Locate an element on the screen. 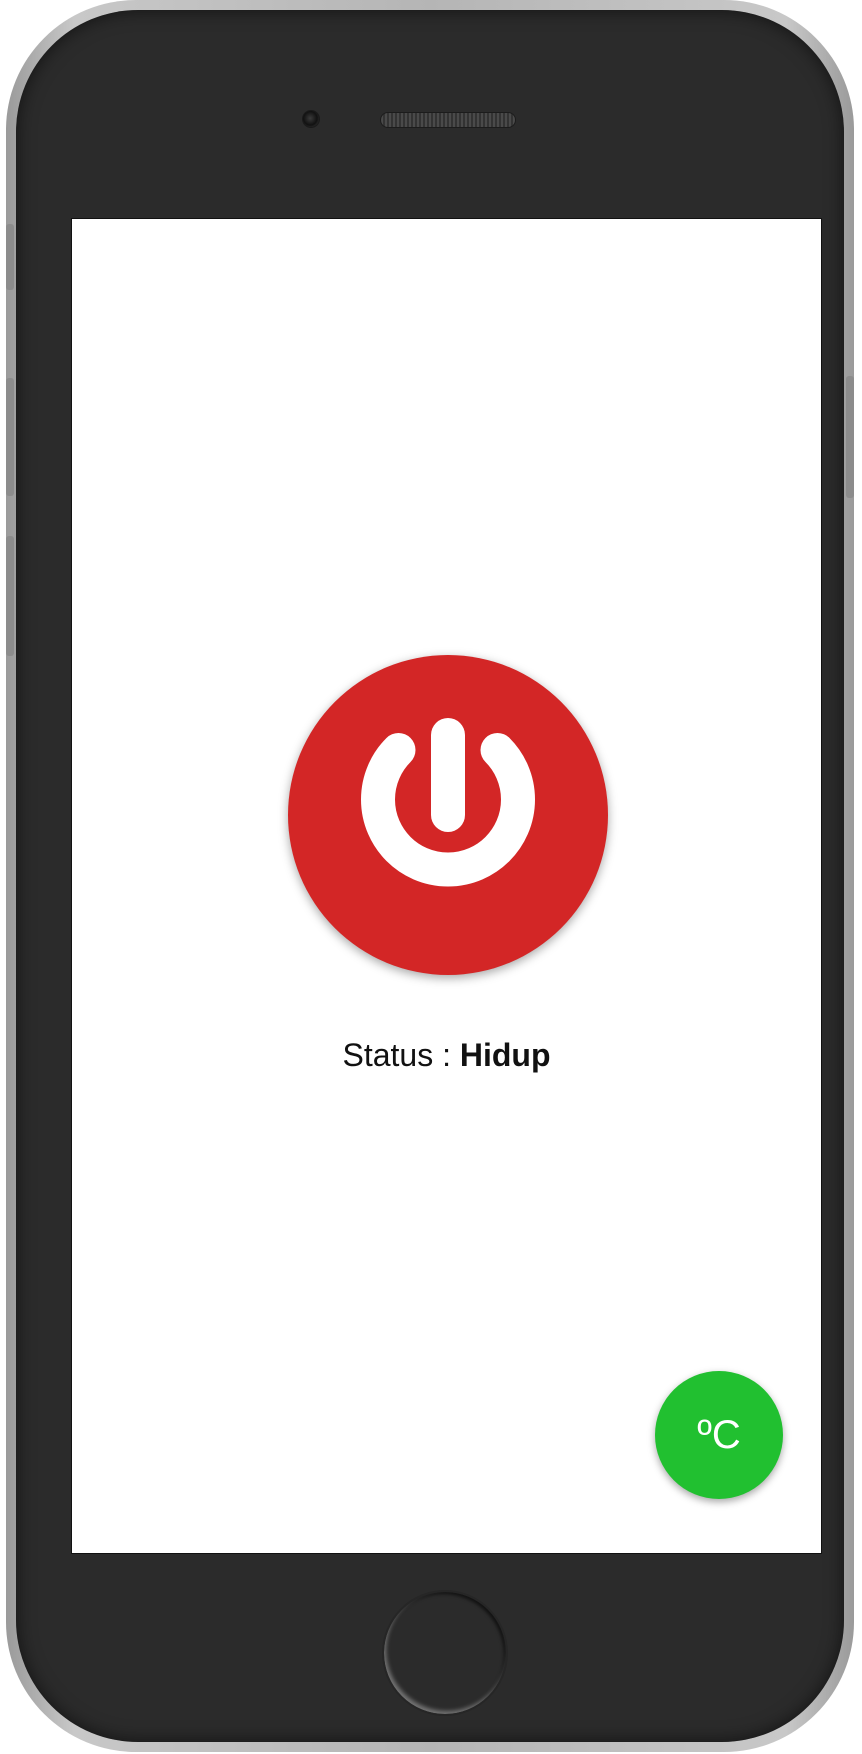  front-camera is located at coordinates (311, 119).